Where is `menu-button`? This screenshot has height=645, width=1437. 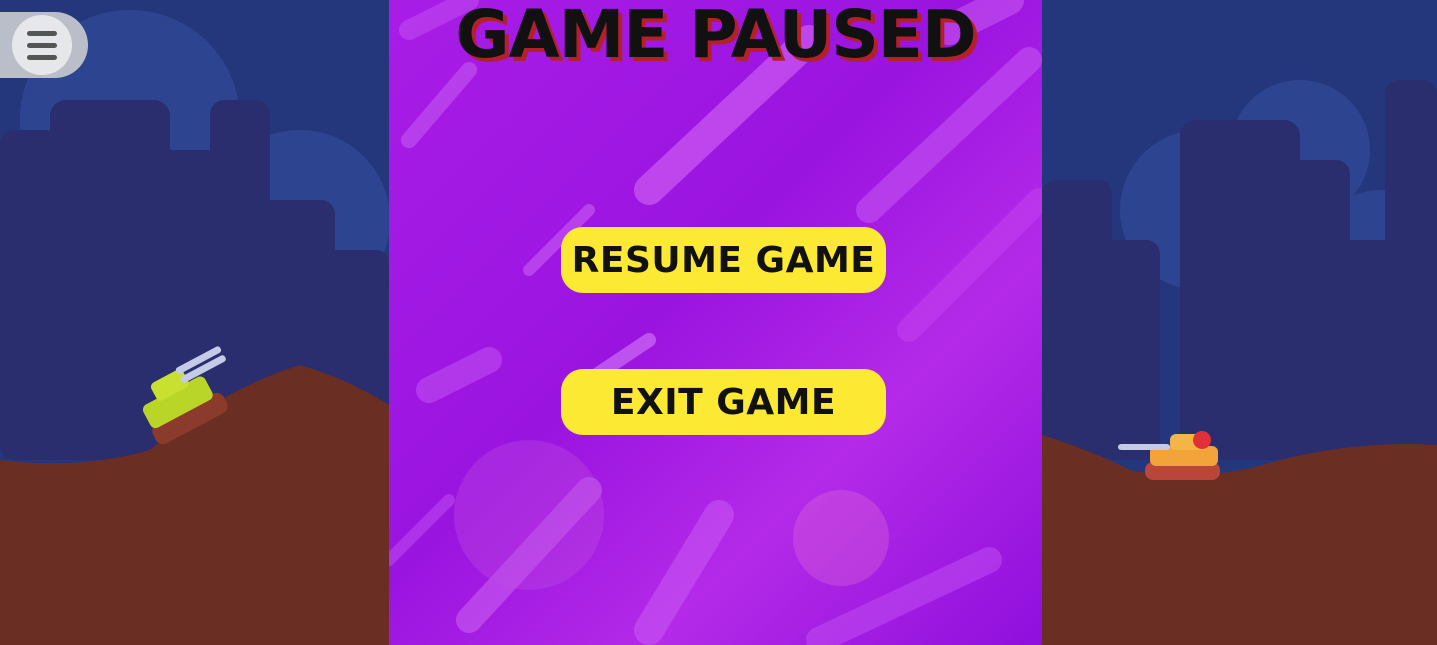 menu-button is located at coordinates (44, 45).